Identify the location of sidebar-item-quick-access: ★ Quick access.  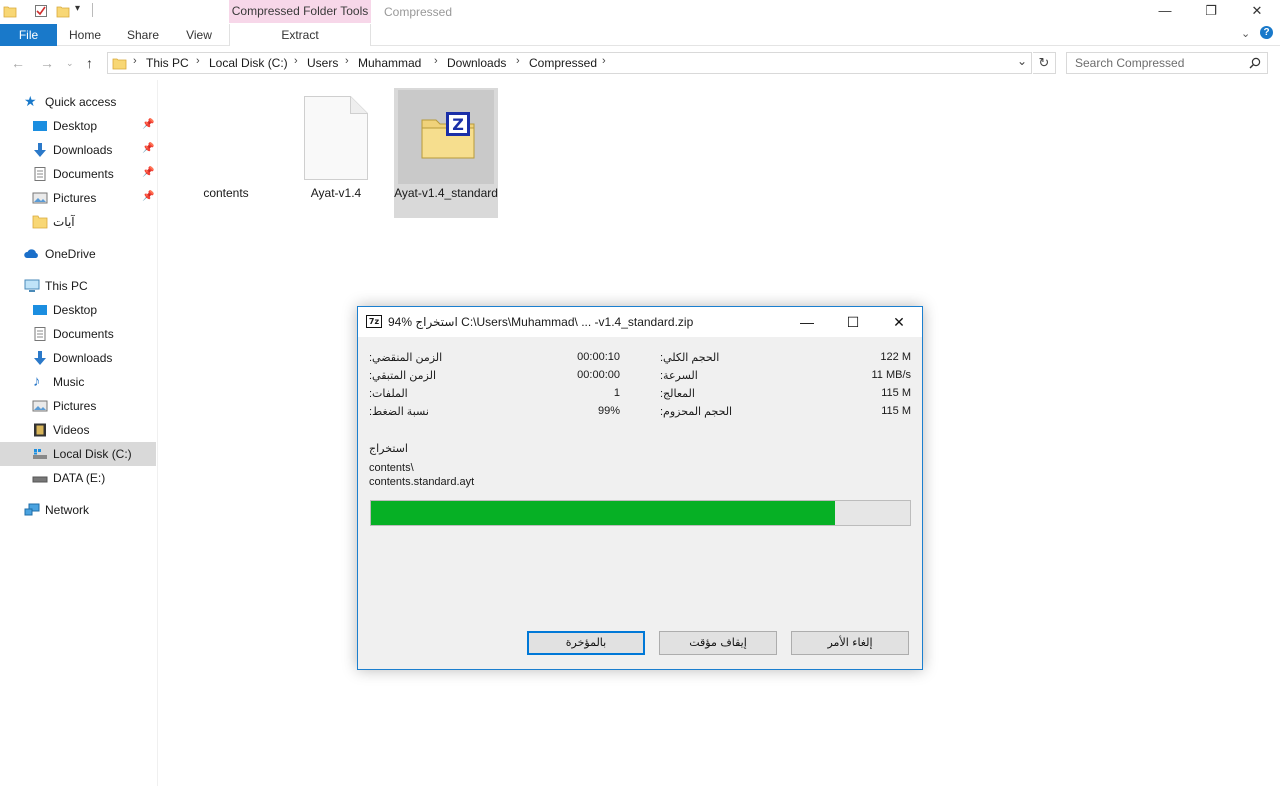
(78, 102).